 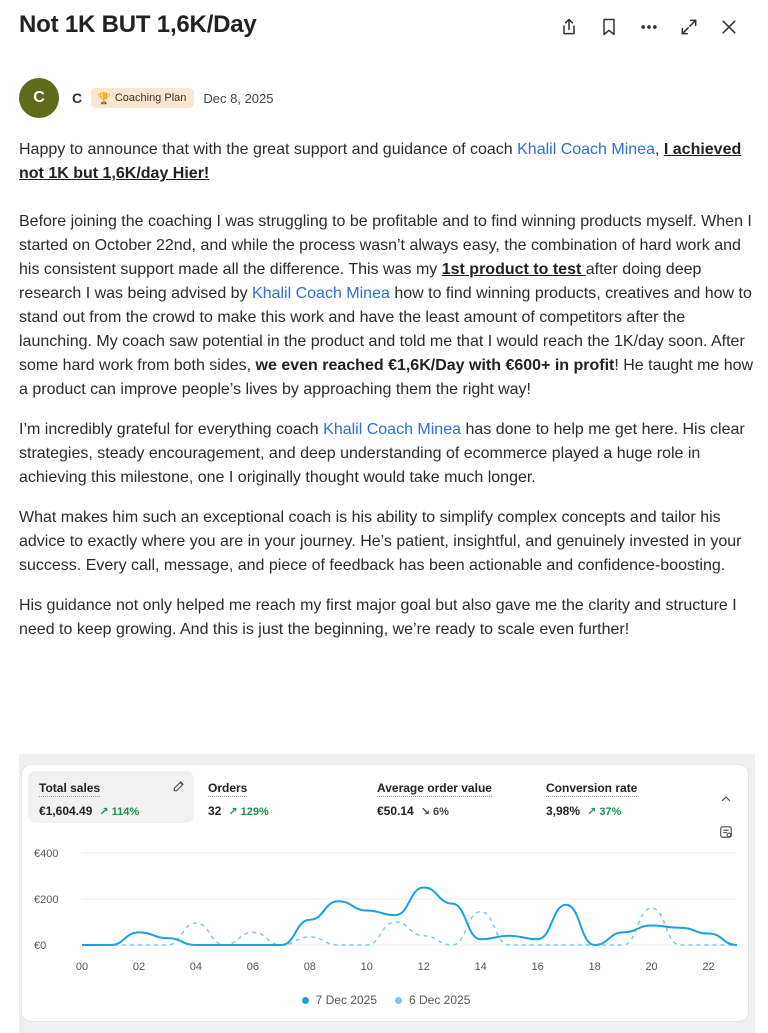 What do you see at coordinates (238, 98) in the screenshot?
I see `post-date: Dec 8, 2025` at bounding box center [238, 98].